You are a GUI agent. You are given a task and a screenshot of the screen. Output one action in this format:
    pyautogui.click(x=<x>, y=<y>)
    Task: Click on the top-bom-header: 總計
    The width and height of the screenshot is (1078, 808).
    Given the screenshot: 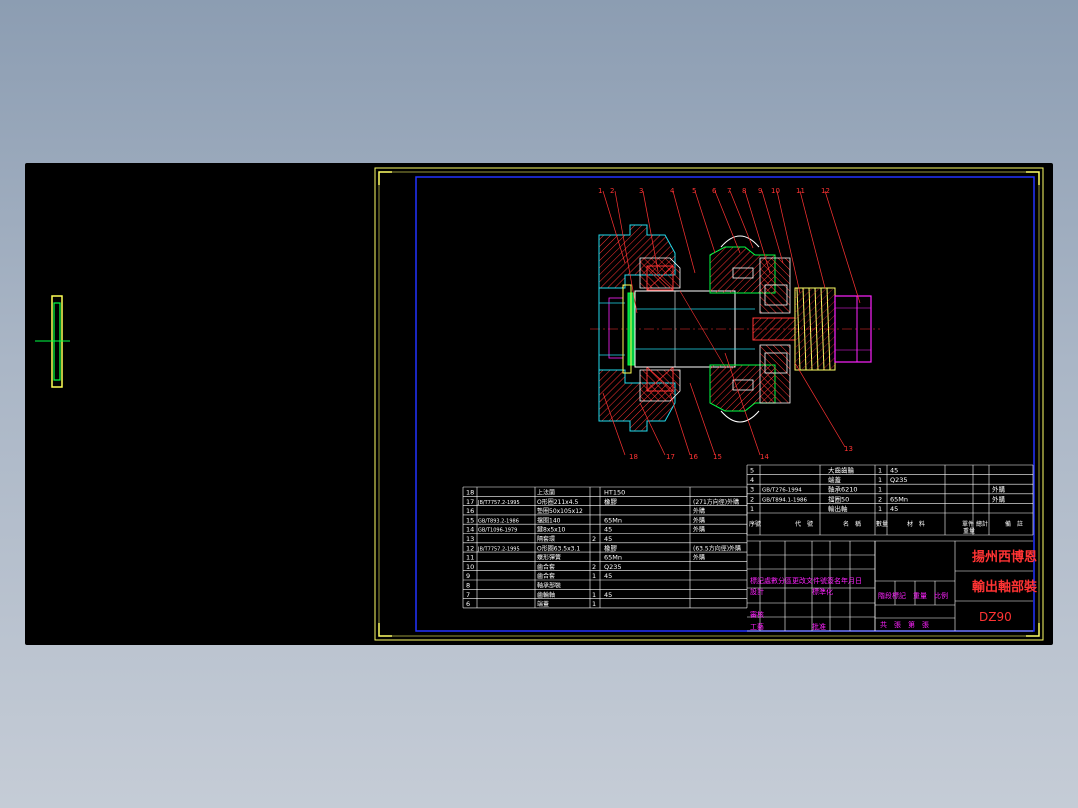 What is the action you would take?
    pyautogui.click(x=982, y=524)
    